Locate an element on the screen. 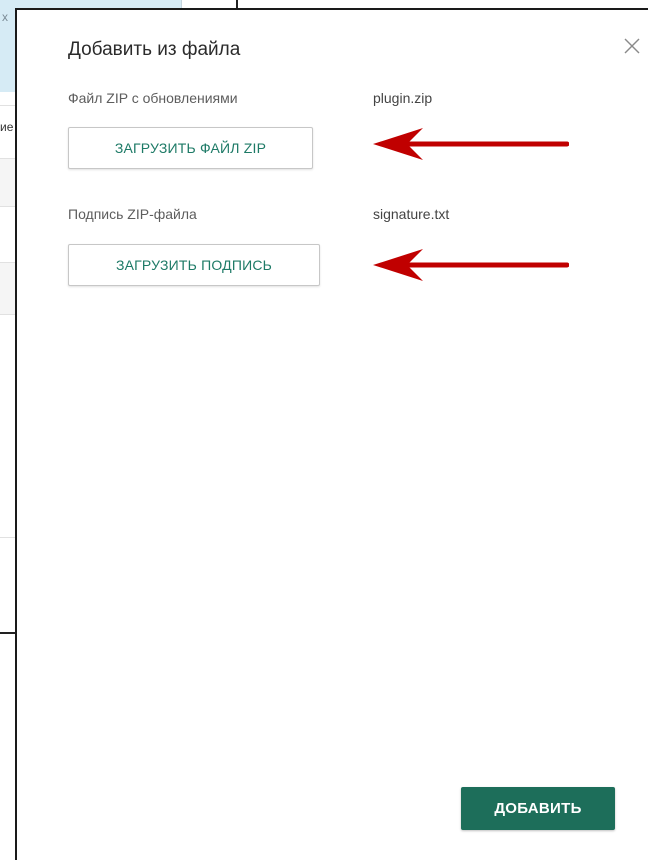 This screenshot has height=860, width=648. zip-file-label: Файл ZIP с обновлениями is located at coordinates (153, 98).